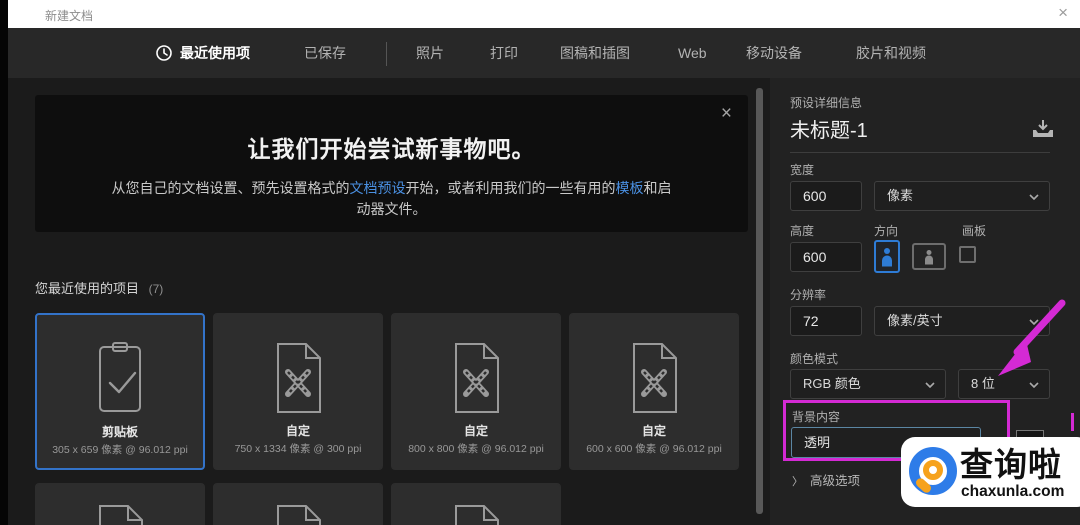  Describe the element at coordinates (934, 472) in the screenshot. I see `magnifier-logo-icon` at that location.